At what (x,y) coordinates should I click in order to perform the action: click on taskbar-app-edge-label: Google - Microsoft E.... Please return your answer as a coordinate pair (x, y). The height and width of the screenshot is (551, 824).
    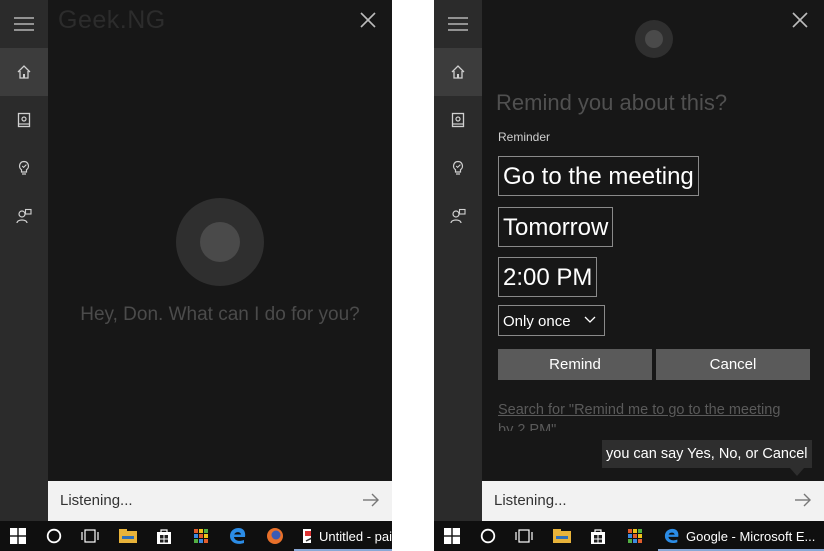
    Looking at the image, I should click on (751, 536).